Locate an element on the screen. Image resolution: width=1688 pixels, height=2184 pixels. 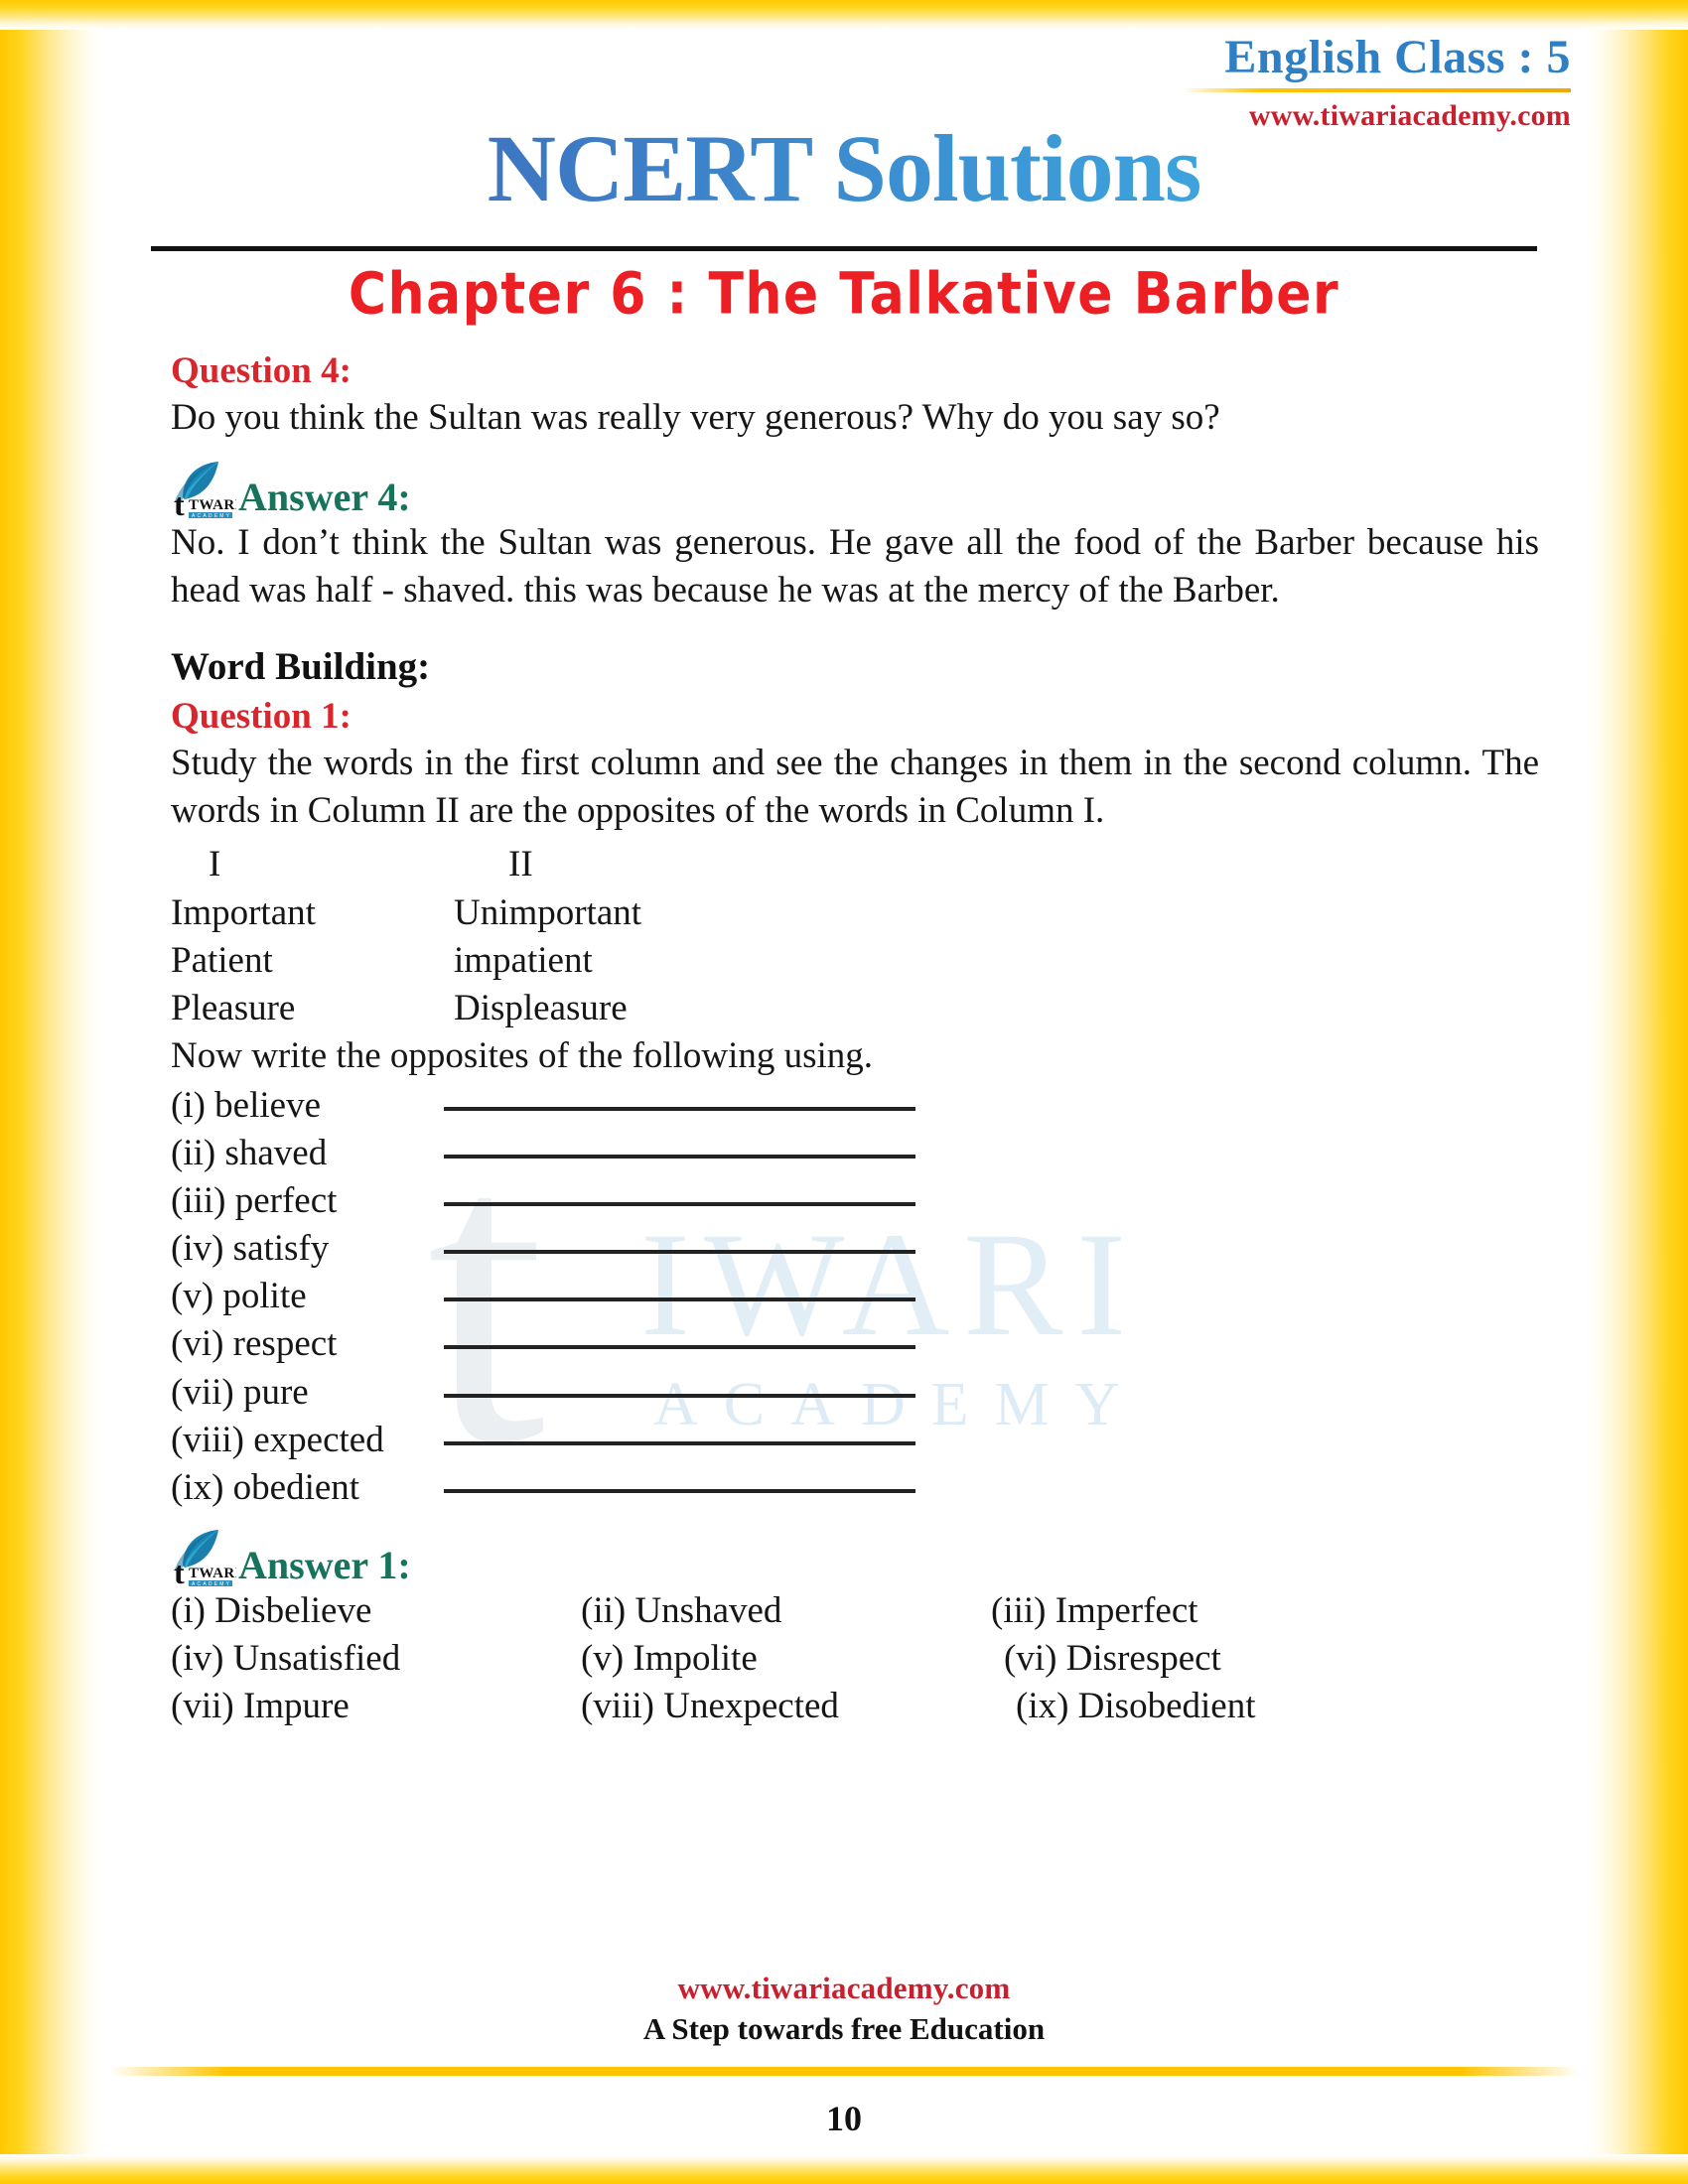
list-item: (iv) satisfy is located at coordinates (855, 1249).